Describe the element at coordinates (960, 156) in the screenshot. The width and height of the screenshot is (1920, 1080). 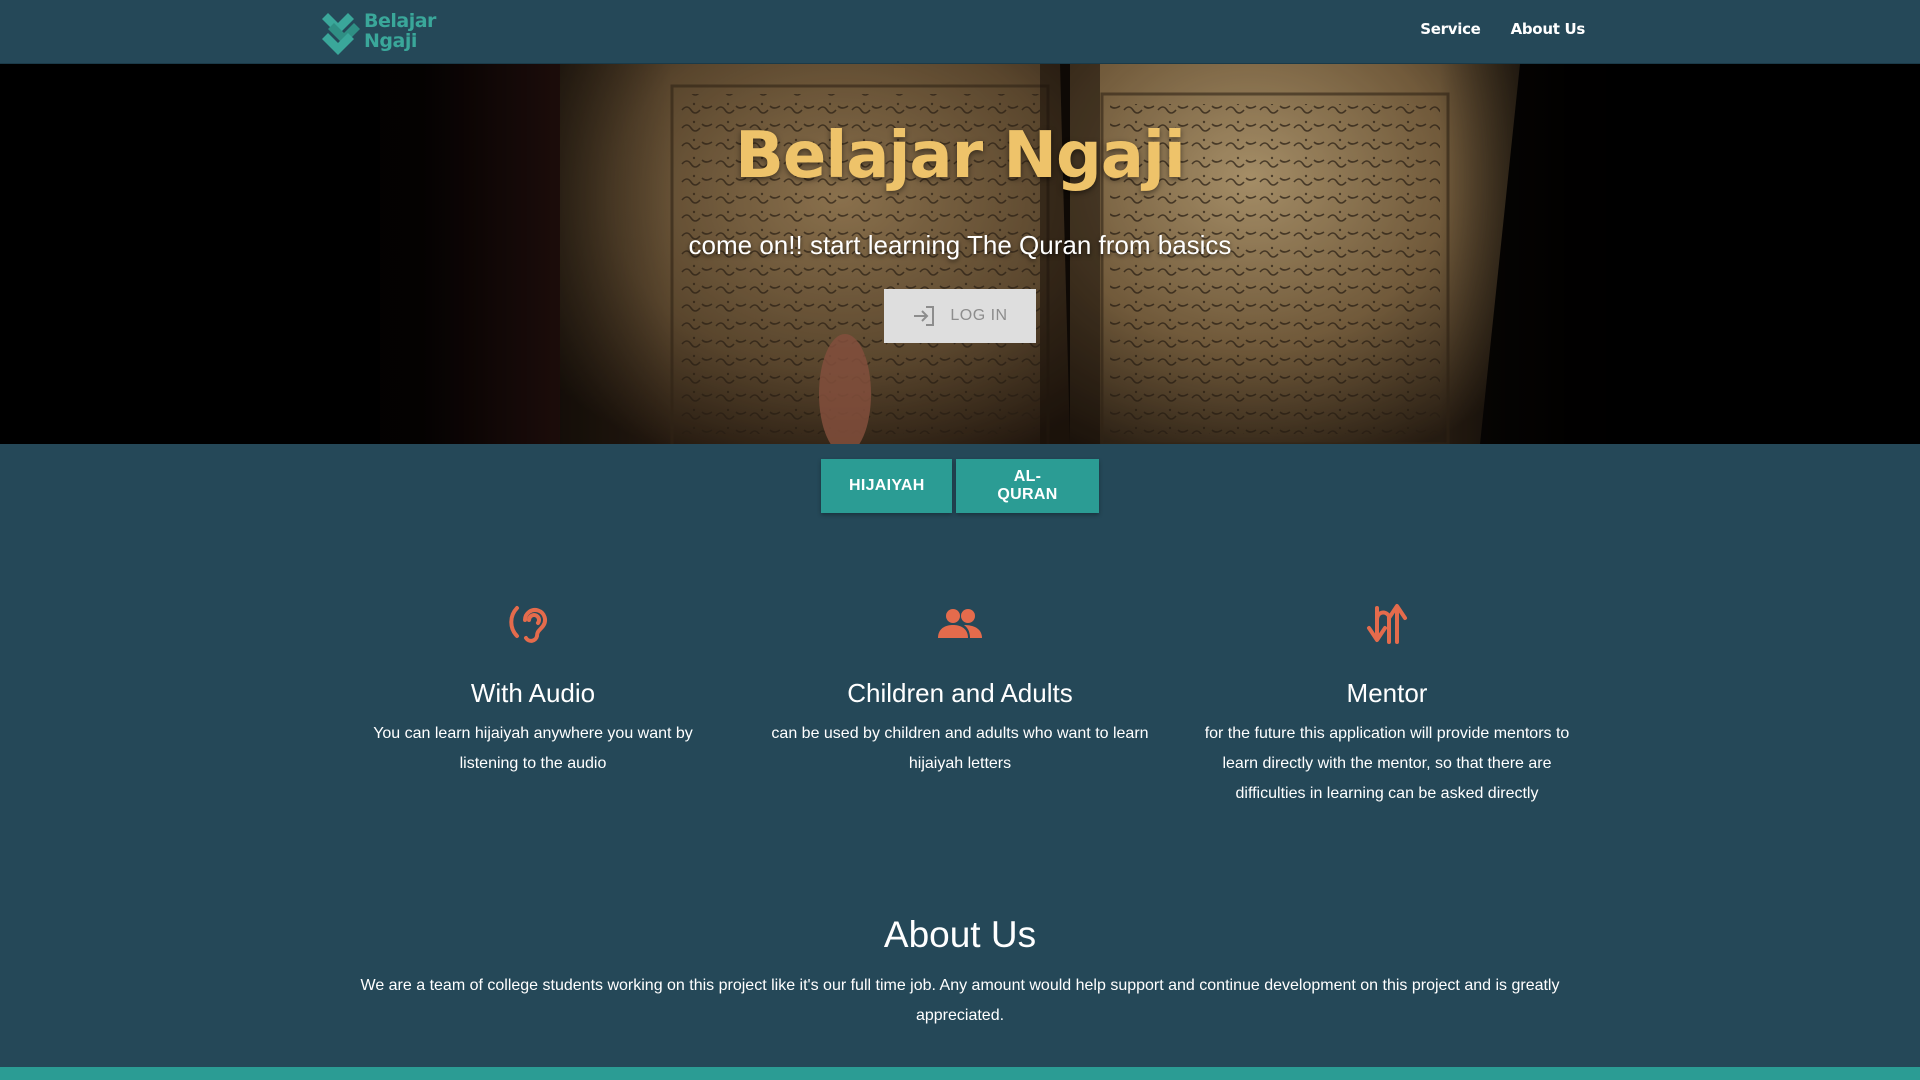
I see `hero-title: Belajar Ngaji` at that location.